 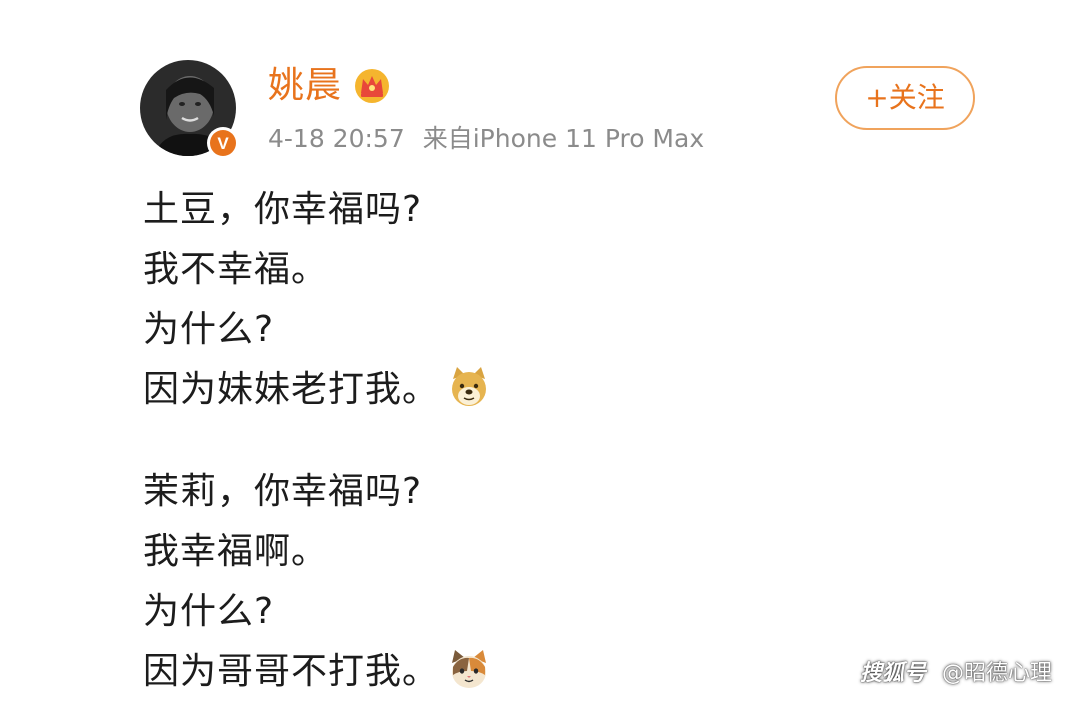 I want to click on follow-button: +关注, so click(x=905, y=98).